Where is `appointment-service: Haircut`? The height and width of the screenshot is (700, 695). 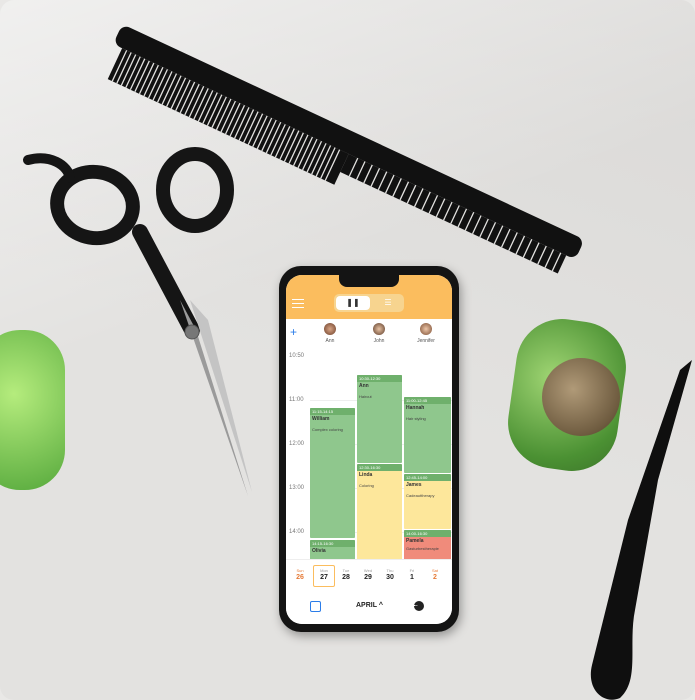 appointment-service: Haircut is located at coordinates (365, 396).